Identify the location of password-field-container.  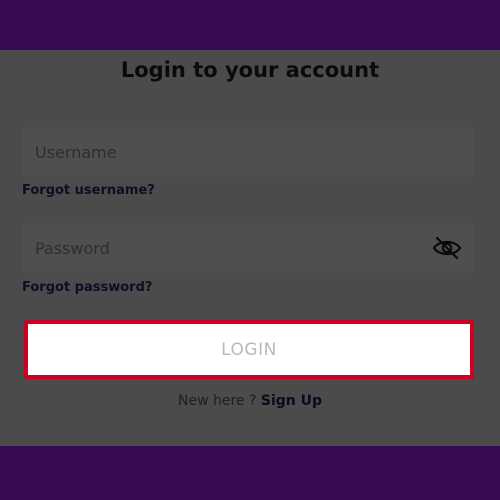
(248, 248).